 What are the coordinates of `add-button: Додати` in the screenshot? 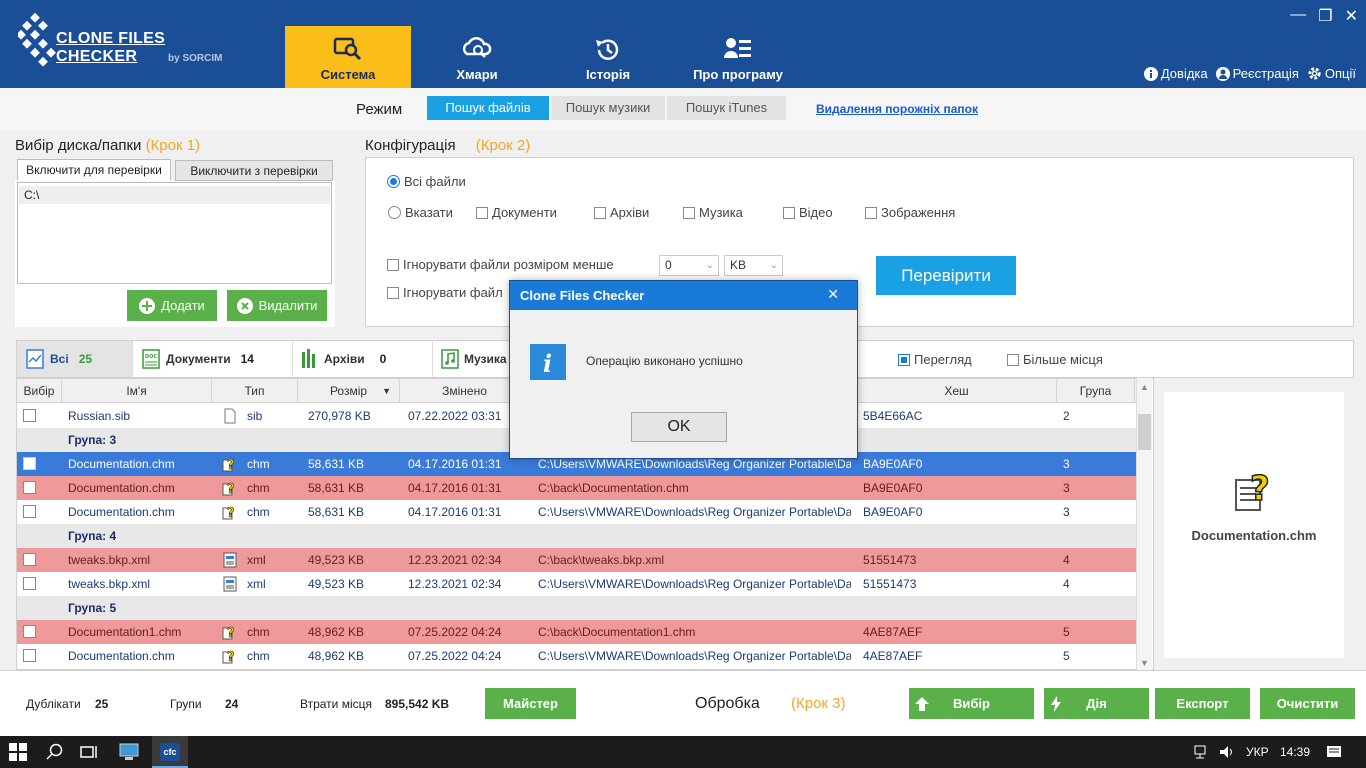 It's located at (172, 305).